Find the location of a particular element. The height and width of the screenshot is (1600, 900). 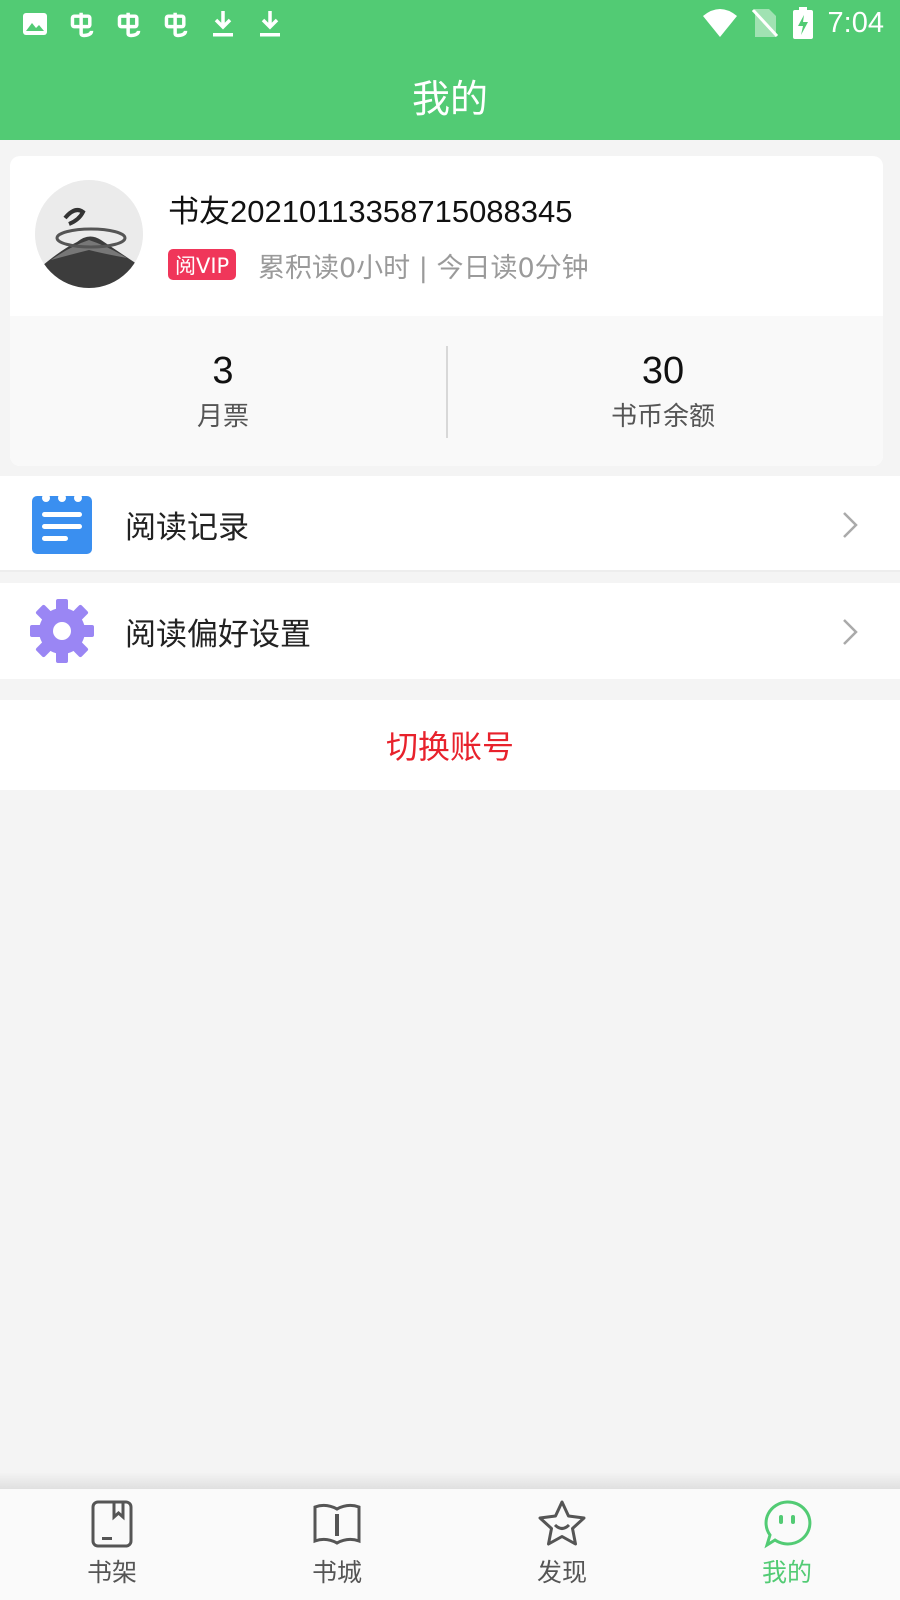

system-status: 7:04 is located at coordinates (793, 23).